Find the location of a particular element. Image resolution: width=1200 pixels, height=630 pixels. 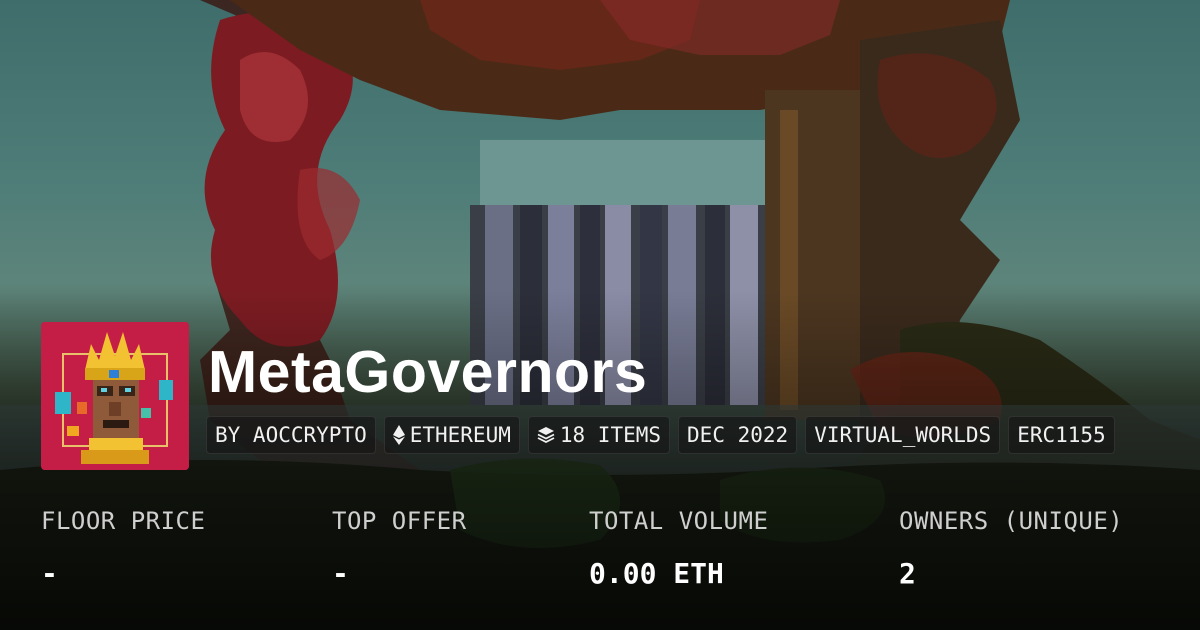

stat-label: TOTAL VOLUME is located at coordinates (679, 521).